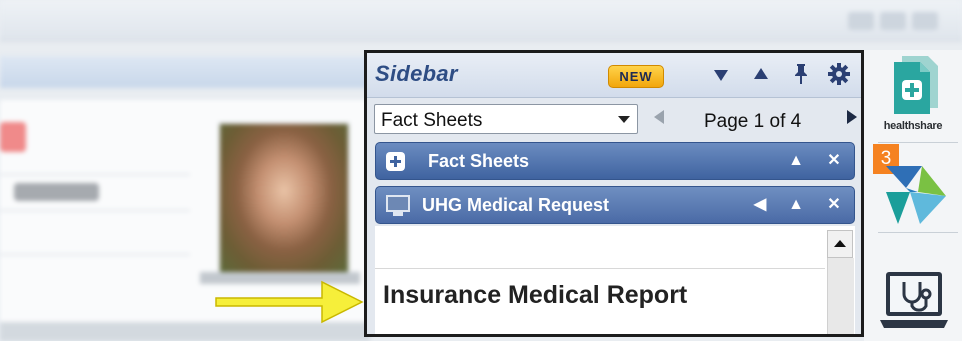 The width and height of the screenshot is (962, 341). Describe the element at coordinates (840, 244) in the screenshot. I see `scroll-up-button` at that location.